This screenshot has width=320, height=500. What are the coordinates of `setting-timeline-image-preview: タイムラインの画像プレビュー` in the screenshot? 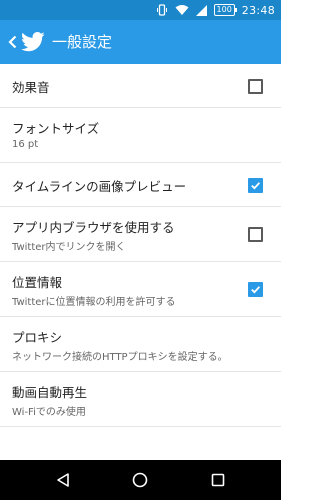 It's located at (140, 185).